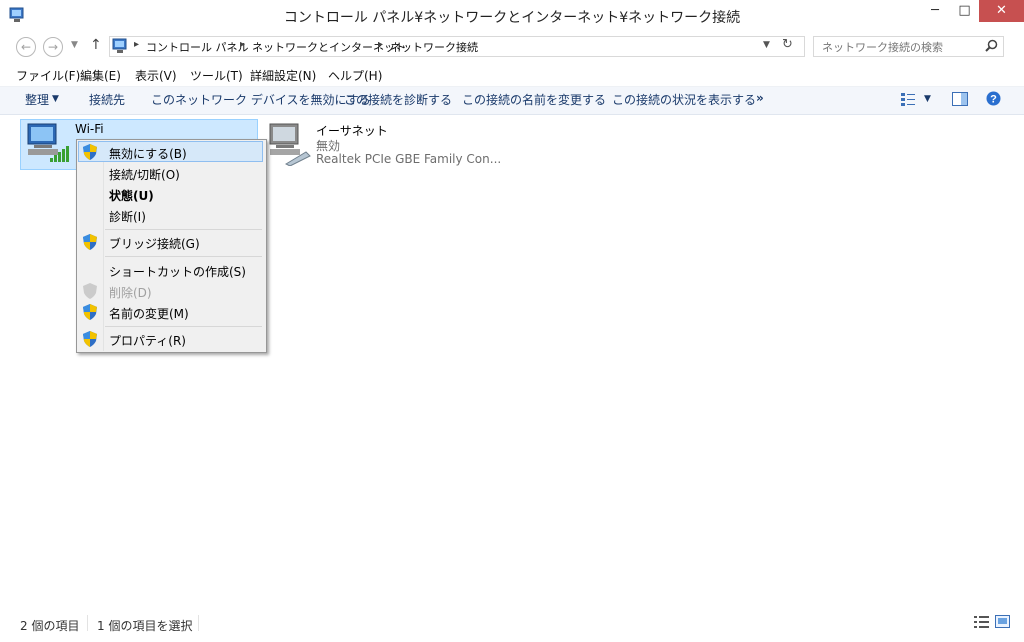  I want to click on selected-count: 1 個の項目を選択, so click(145, 626).